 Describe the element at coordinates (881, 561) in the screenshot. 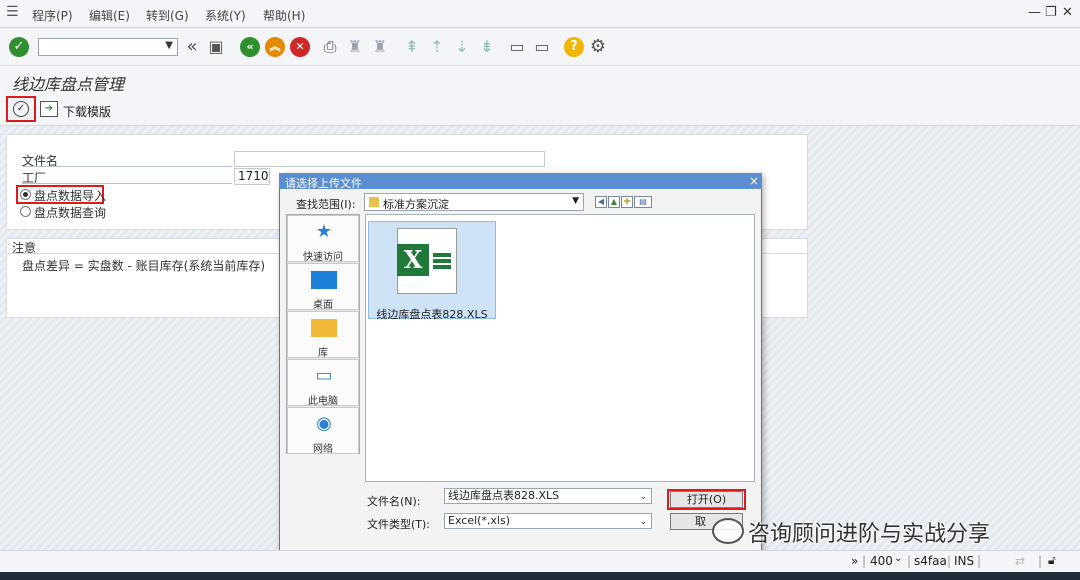

I see `status-client: 400` at that location.